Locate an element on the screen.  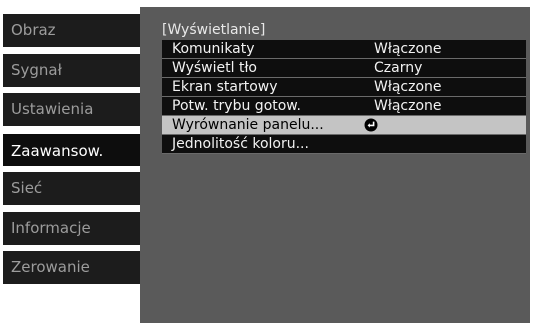
sidebar-item-informacje: Informacje is located at coordinates (71, 228).